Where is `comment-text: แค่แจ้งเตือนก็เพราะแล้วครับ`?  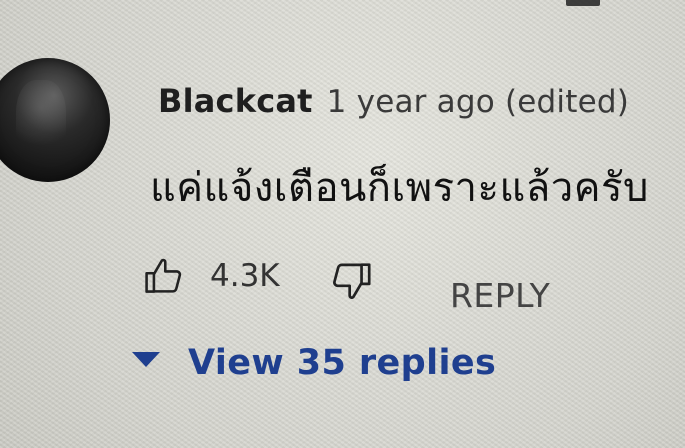
comment-text: แค่แจ้งเตือนก็เพราะแล้วครับ is located at coordinates (399, 188).